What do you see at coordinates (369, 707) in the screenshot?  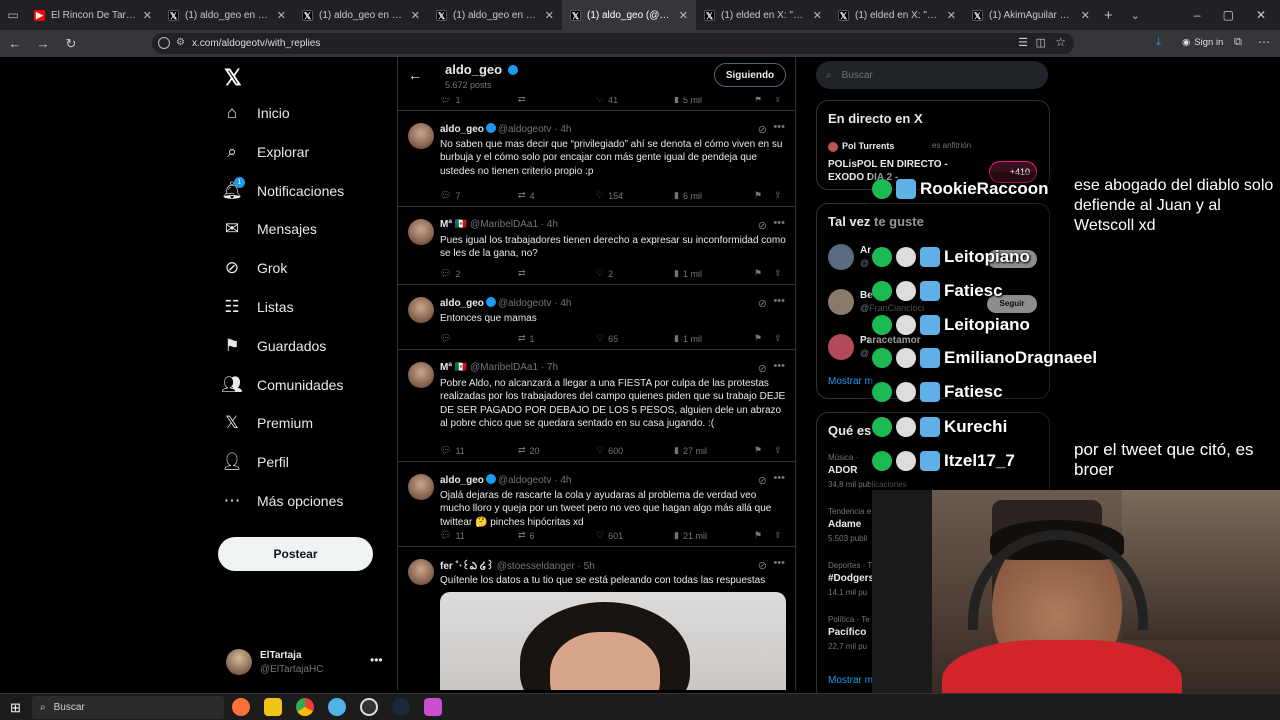 I see `obs-icon` at bounding box center [369, 707].